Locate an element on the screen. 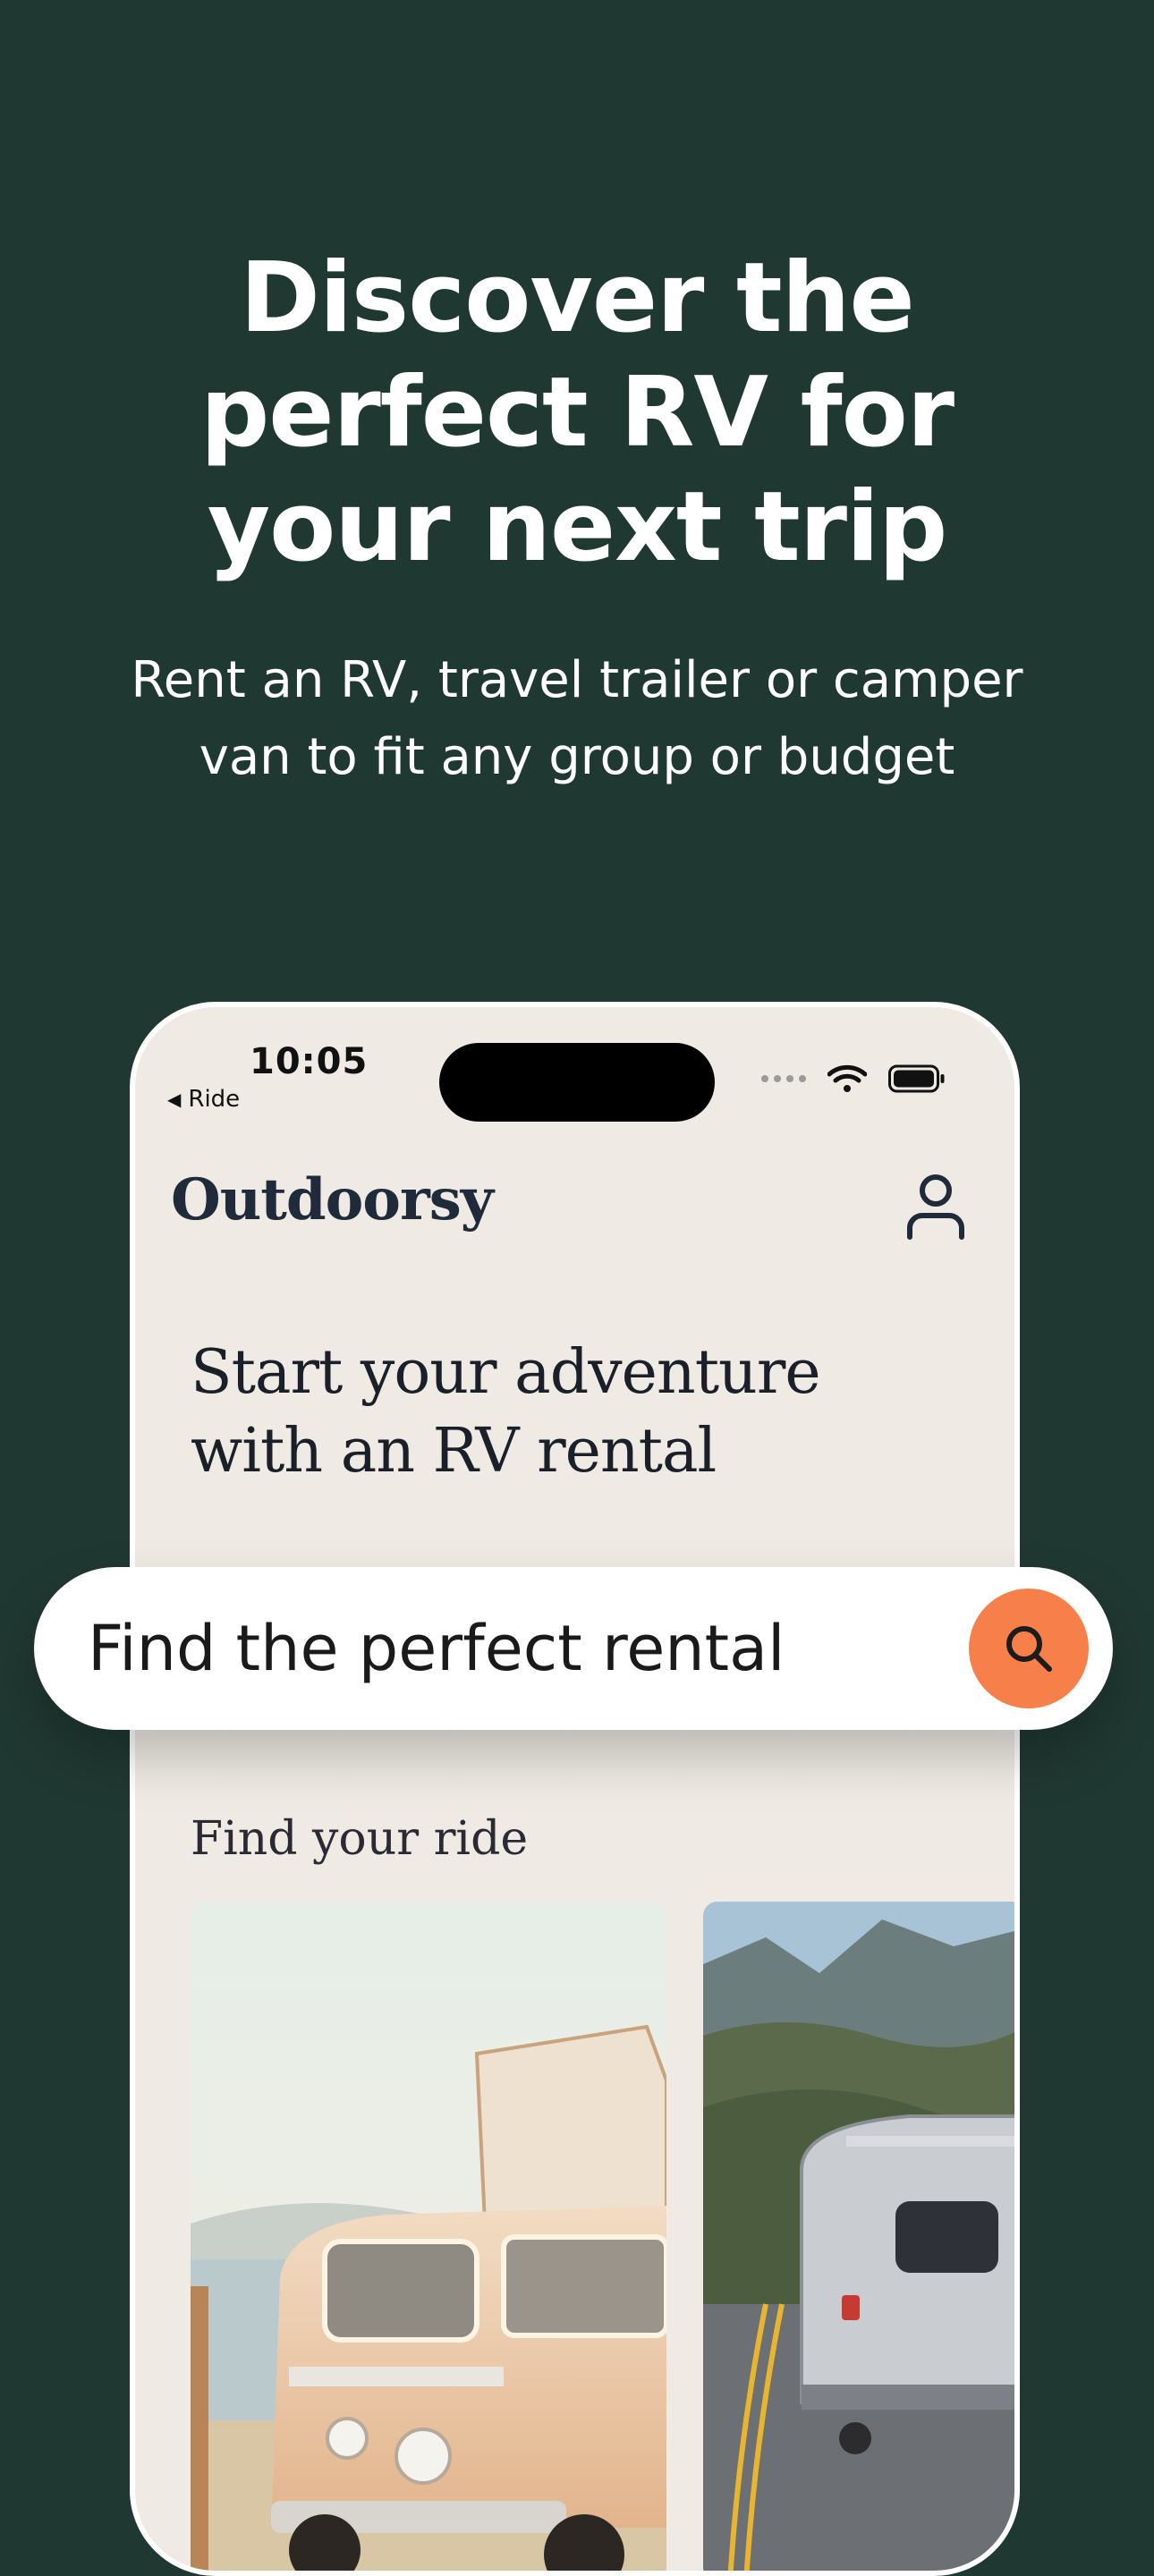 The image size is (1154, 2576). battery-icon is located at coordinates (916, 1078).